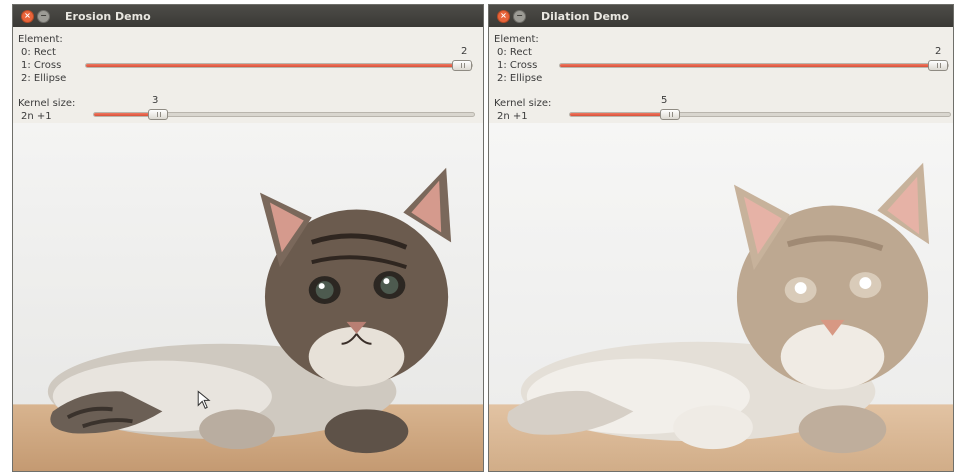 The height and width of the screenshot is (476, 957). I want to click on window-title: Erosion Demo, so click(108, 16).